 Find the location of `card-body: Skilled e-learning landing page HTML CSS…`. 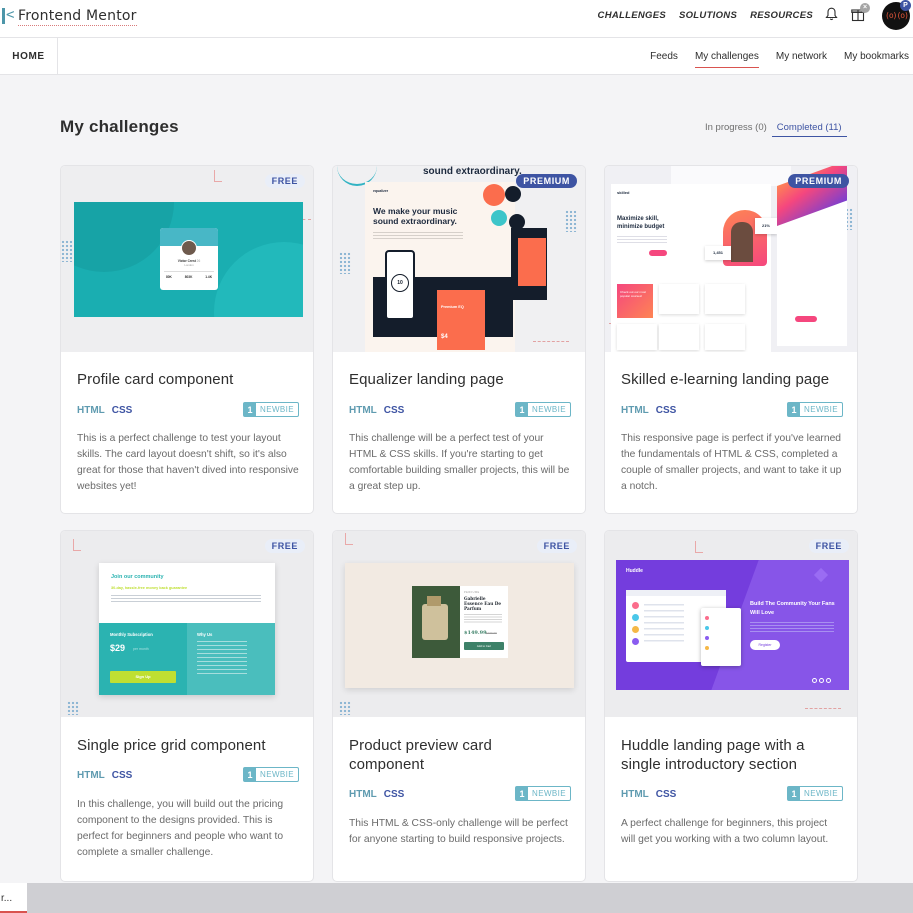

card-body: Skilled e-learning landing page HTML CSS… is located at coordinates (732, 431).